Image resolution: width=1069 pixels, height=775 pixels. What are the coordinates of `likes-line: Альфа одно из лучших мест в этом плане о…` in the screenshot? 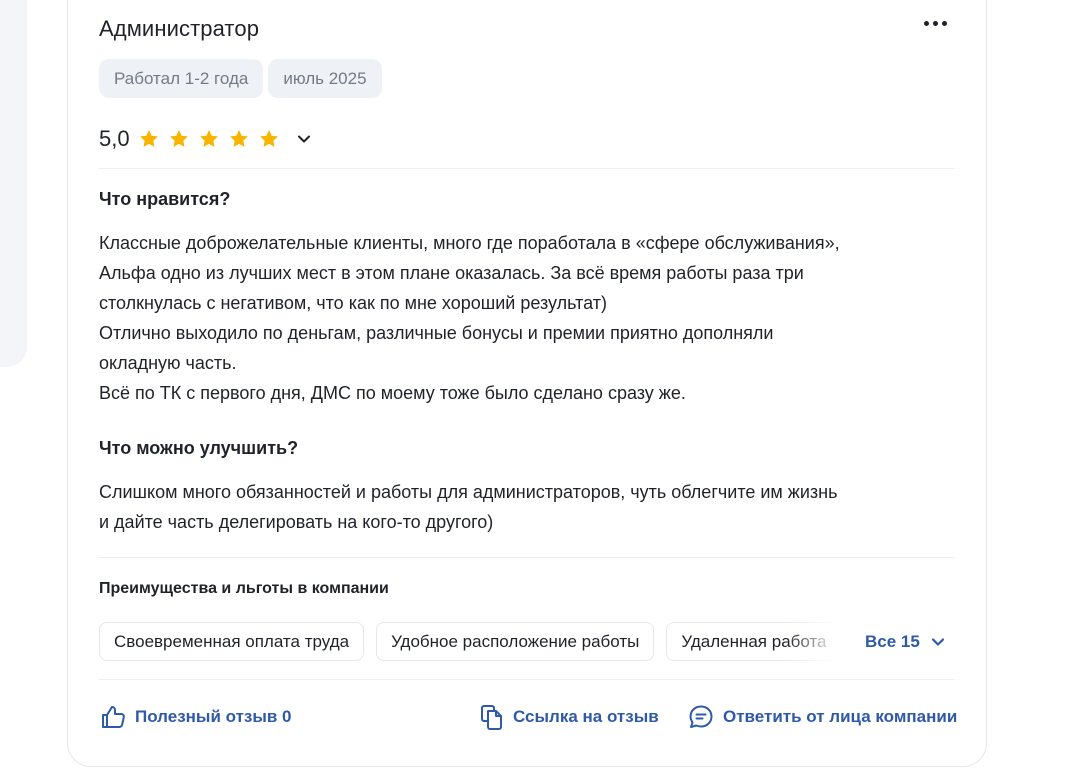 It's located at (451, 273).